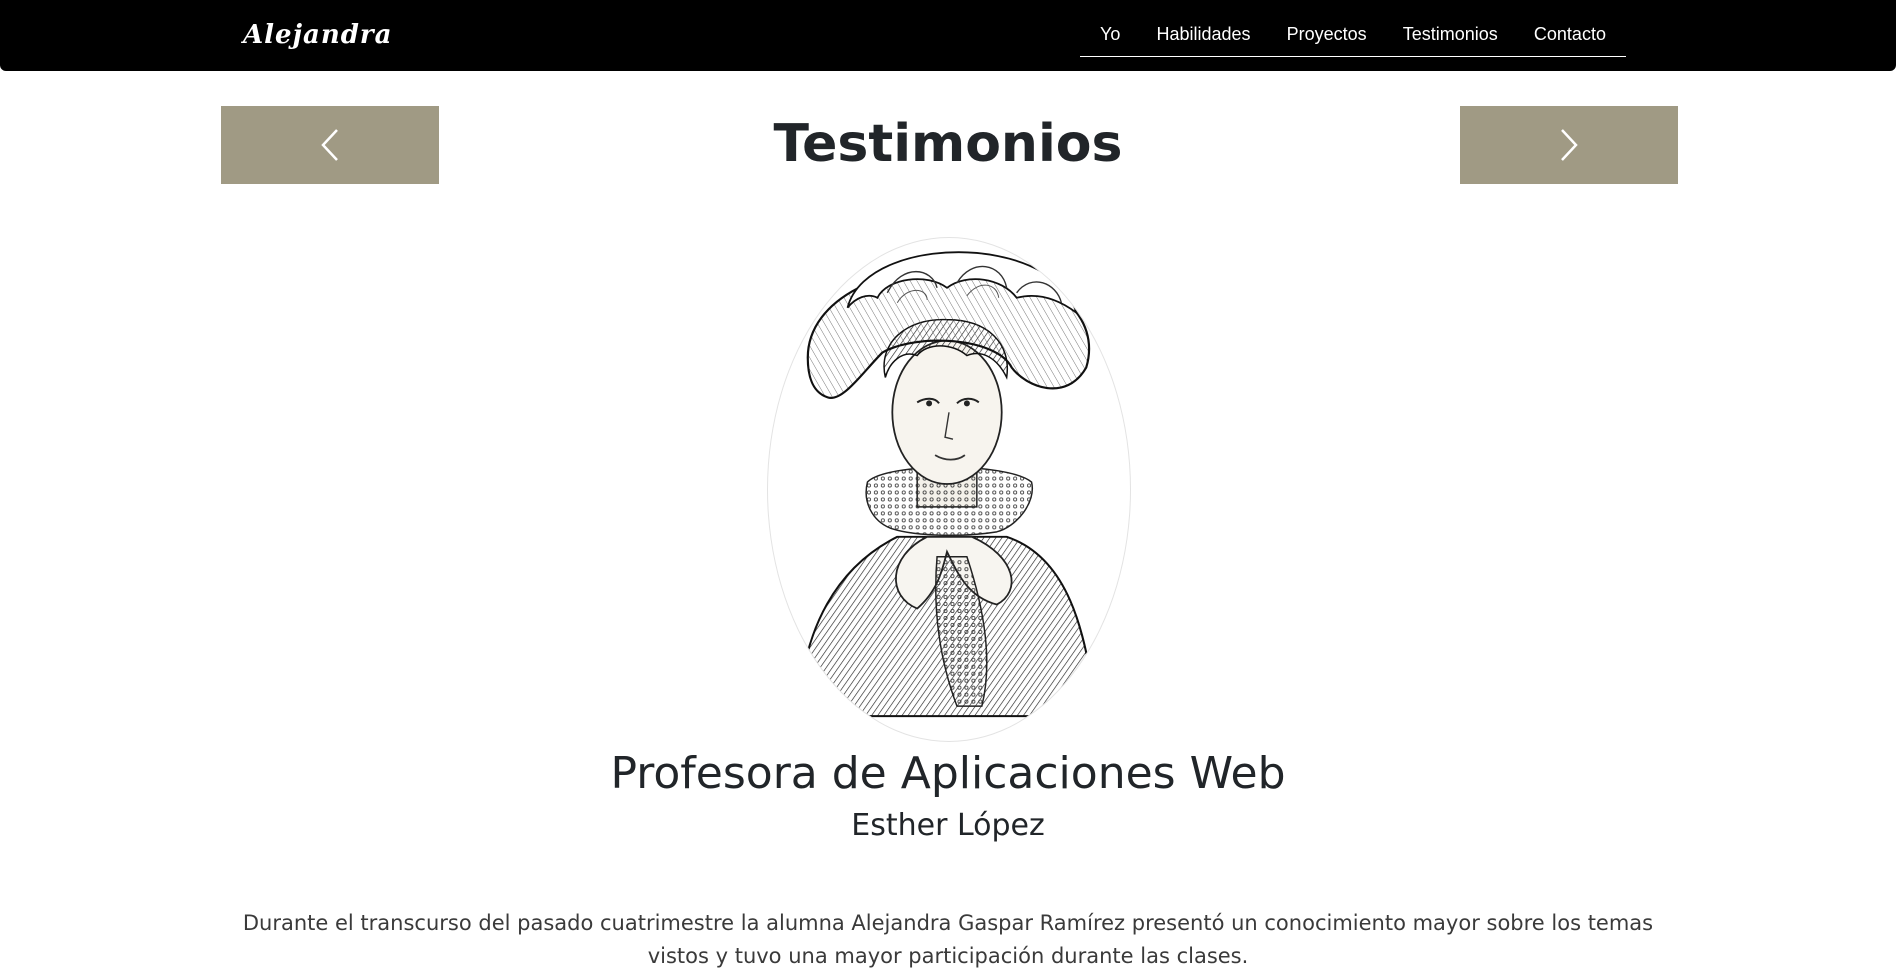  I want to click on nav-link-yo: Yo, so click(1110, 34).